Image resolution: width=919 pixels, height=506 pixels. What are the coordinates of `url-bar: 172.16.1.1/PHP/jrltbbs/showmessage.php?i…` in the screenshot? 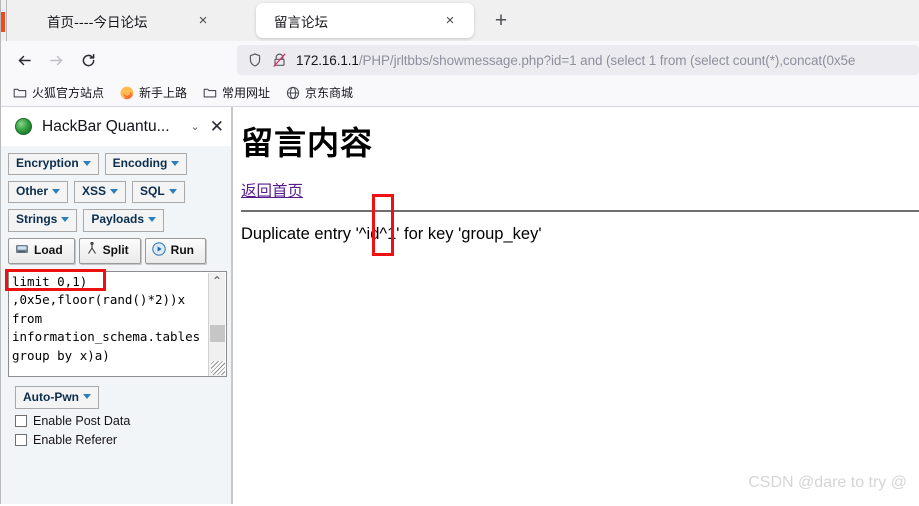 It's located at (578, 60).